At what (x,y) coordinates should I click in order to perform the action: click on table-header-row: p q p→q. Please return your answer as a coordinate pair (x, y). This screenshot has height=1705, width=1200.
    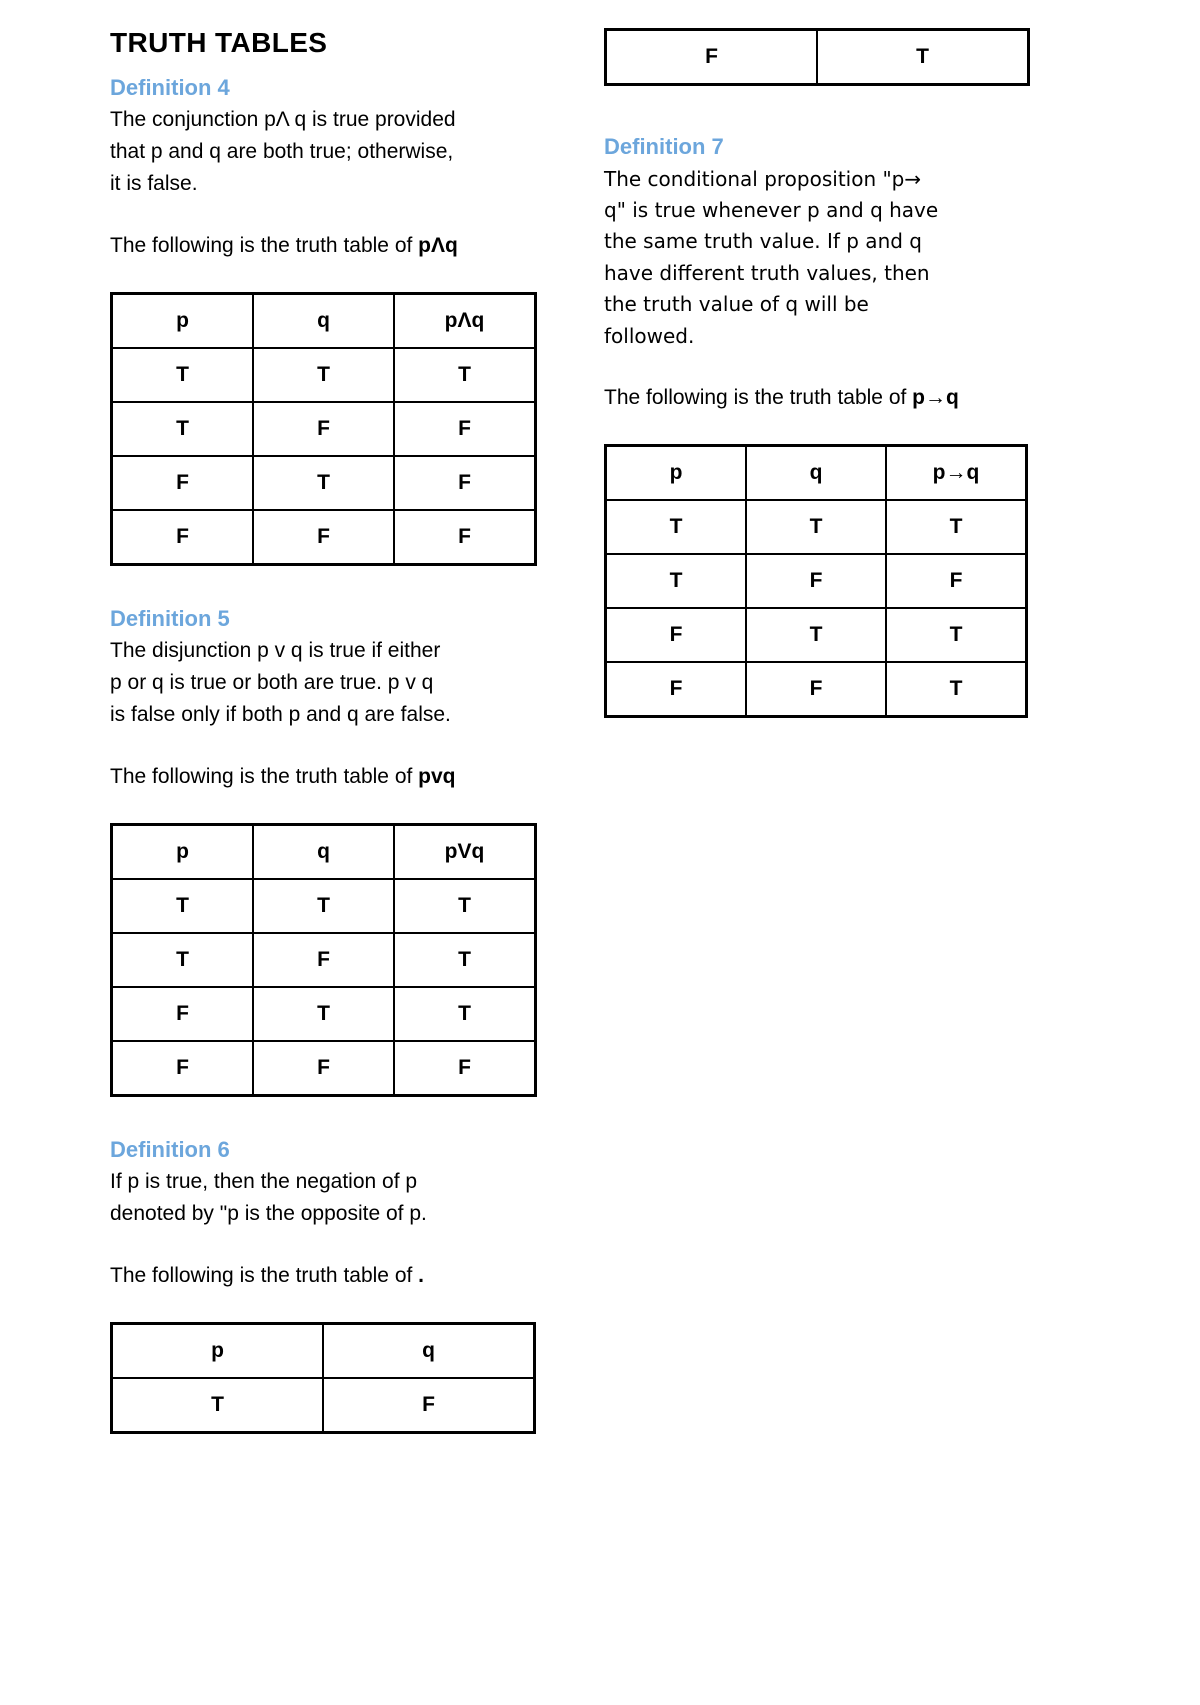
    Looking at the image, I should click on (816, 472).